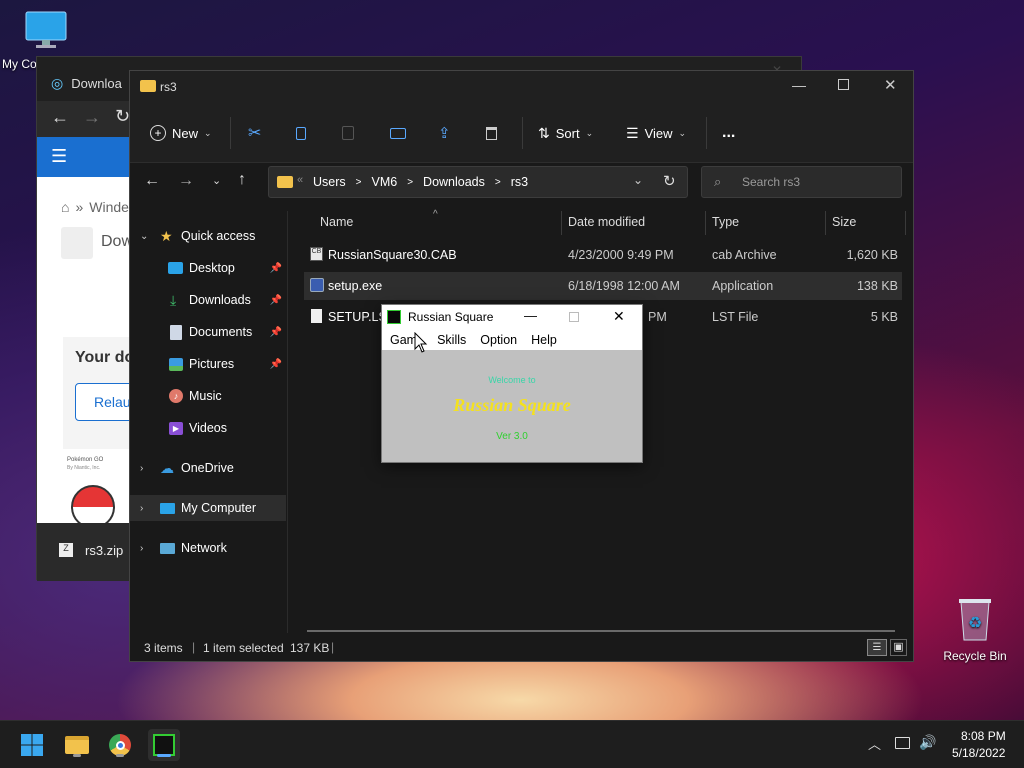 The width and height of the screenshot is (1024, 768). Describe the element at coordinates (898, 647) in the screenshot. I see `tiles-view-icon: ▣` at that location.